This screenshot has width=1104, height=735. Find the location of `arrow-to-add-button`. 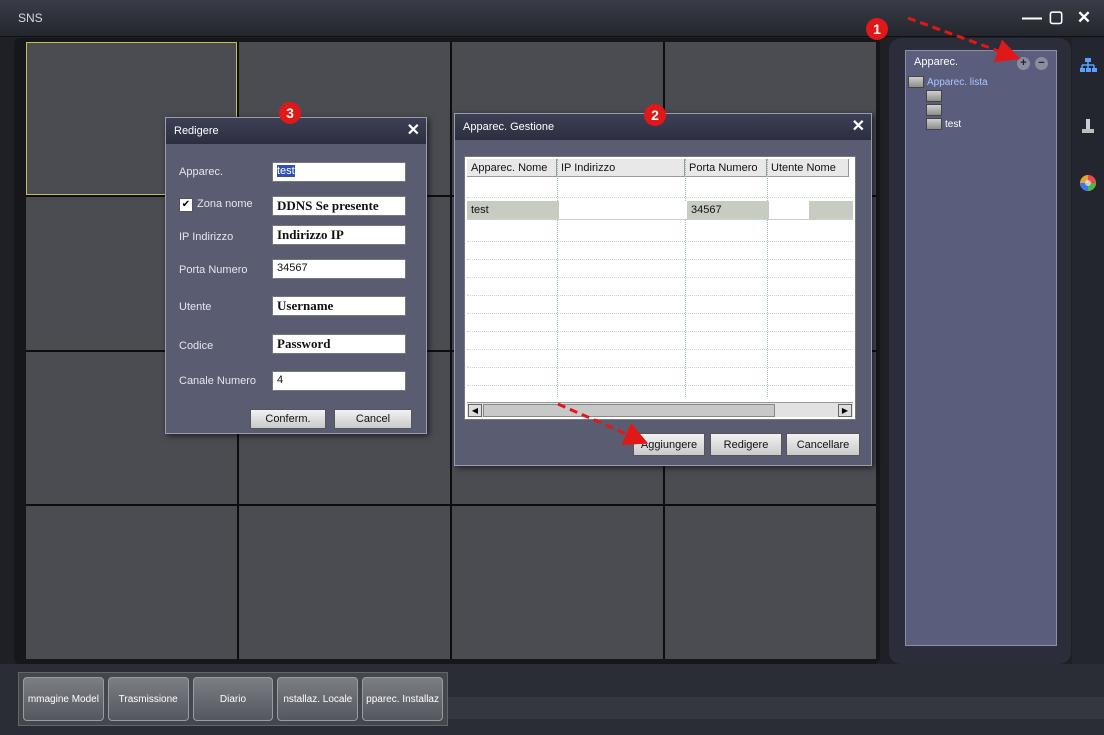

arrow-to-add-button is located at coordinates (603, 423).